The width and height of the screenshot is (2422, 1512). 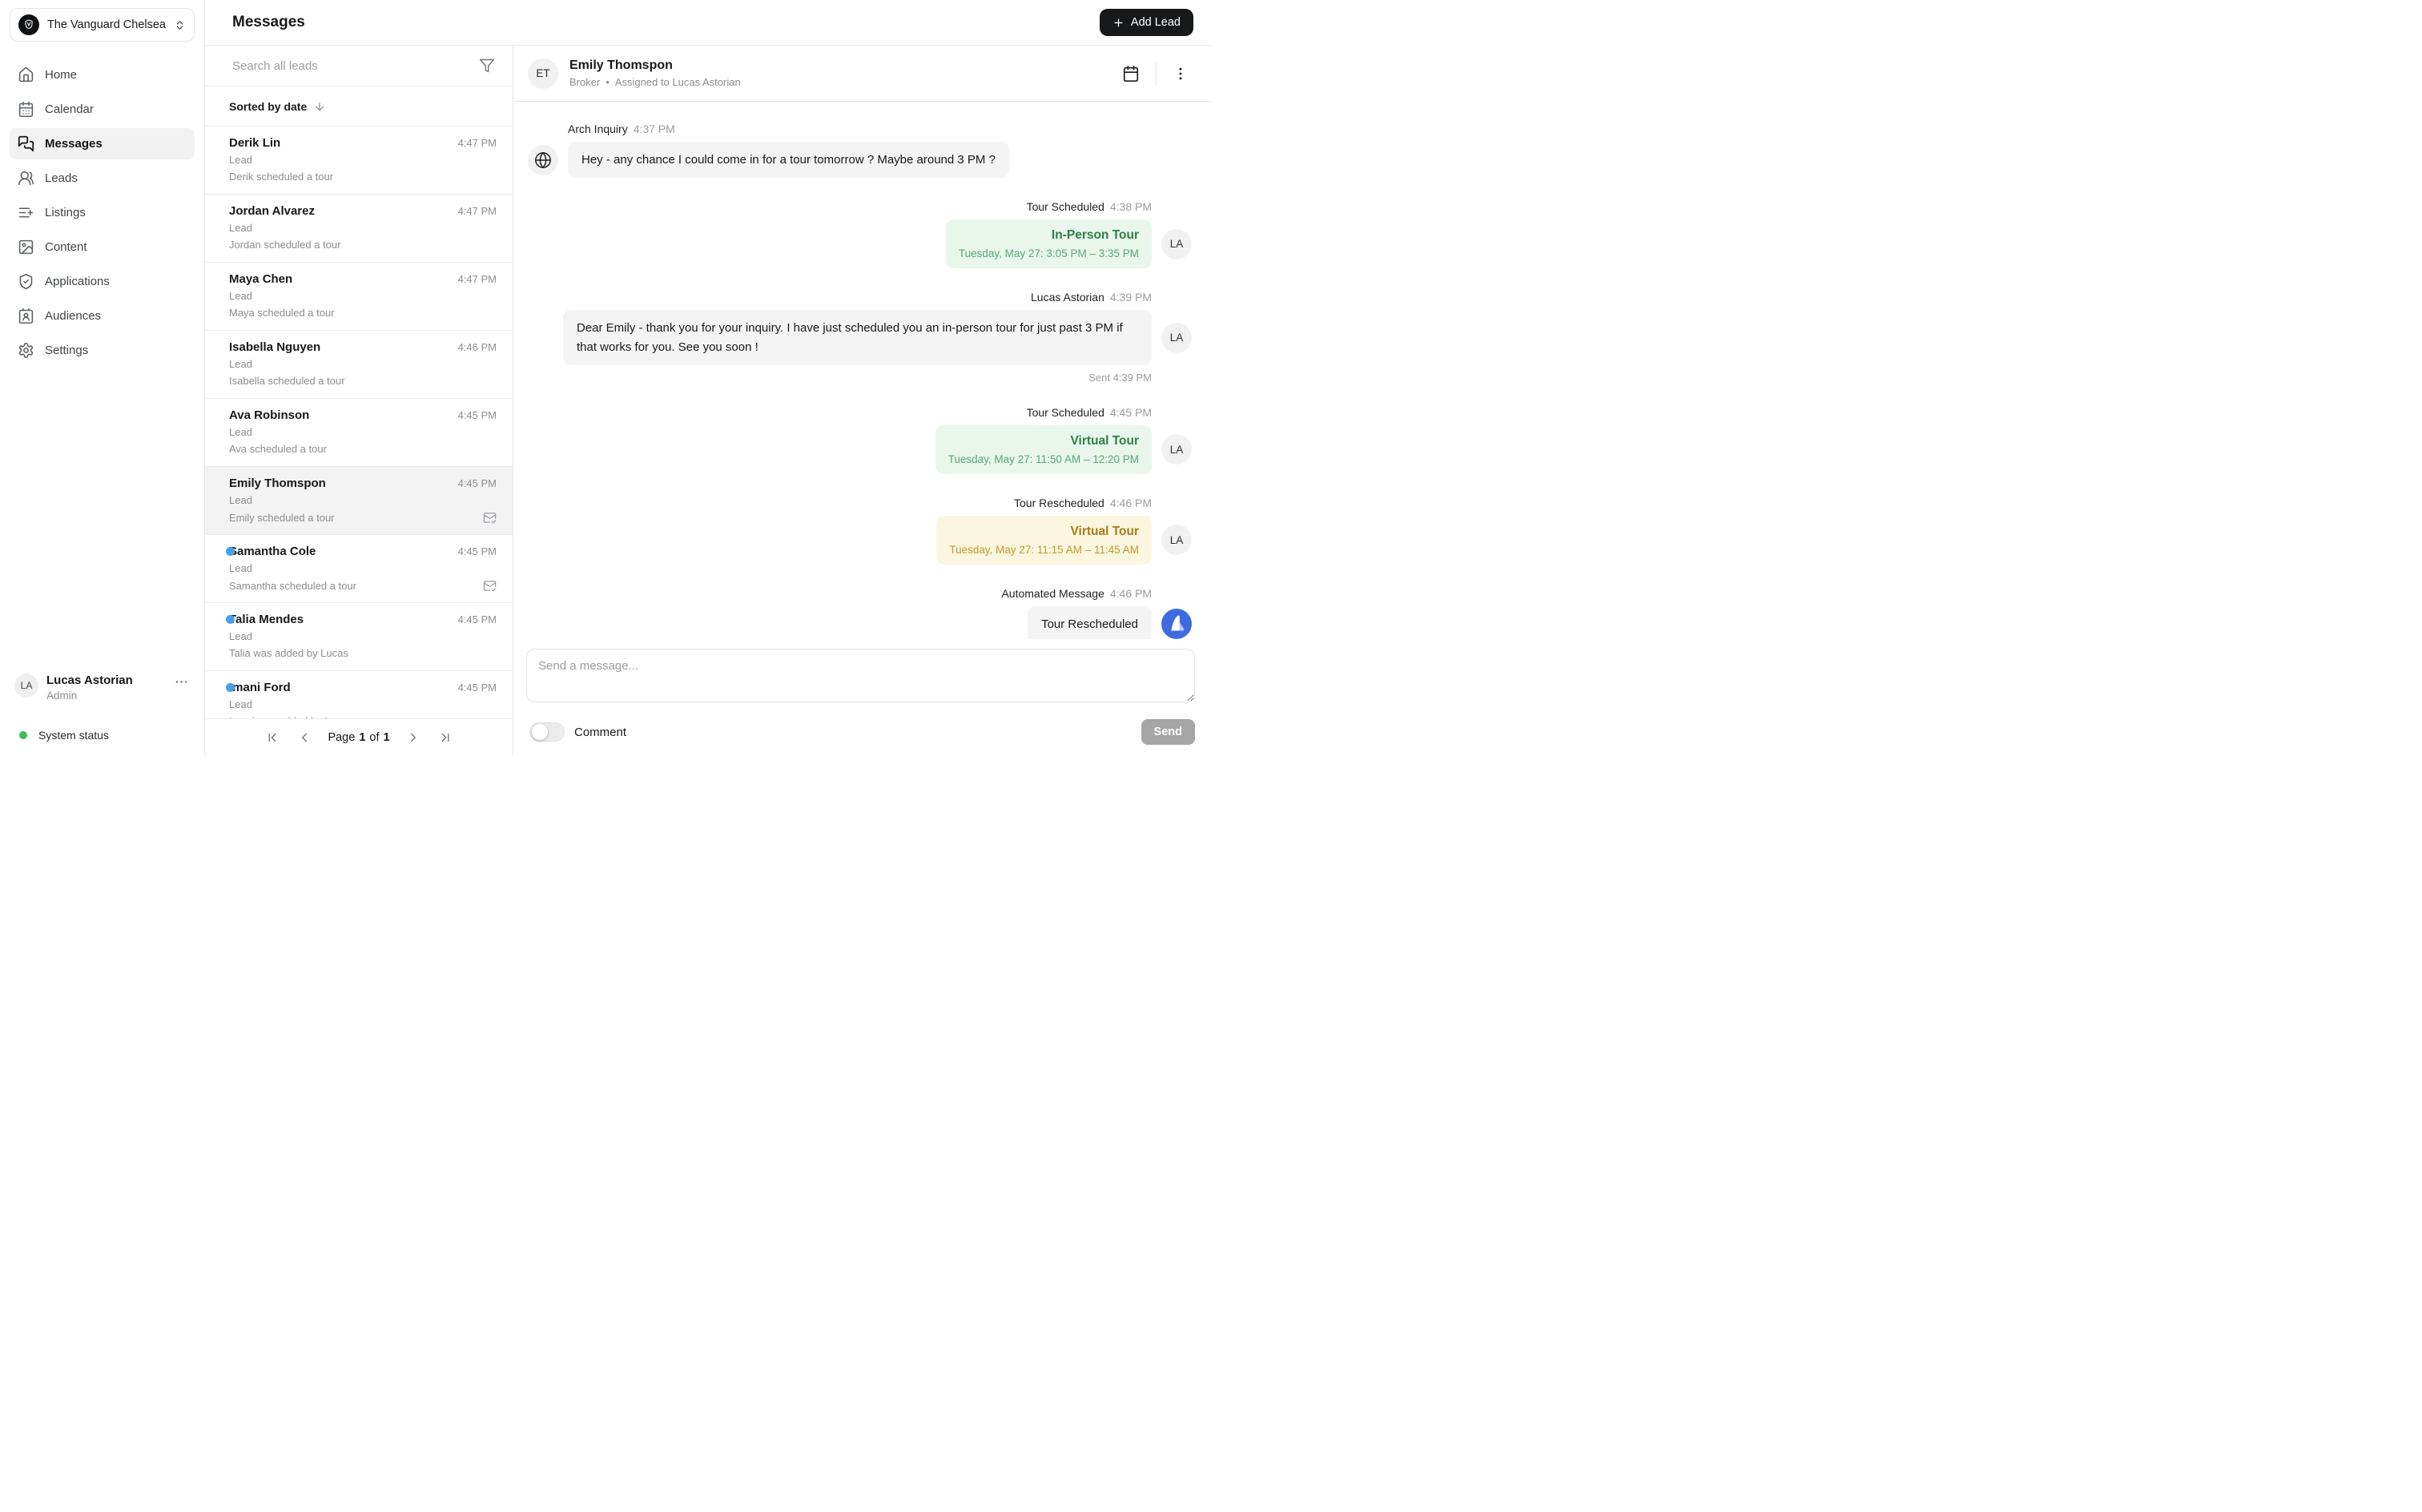 What do you see at coordinates (477, 347) in the screenshot?
I see `lead-time: 4:46 PM` at bounding box center [477, 347].